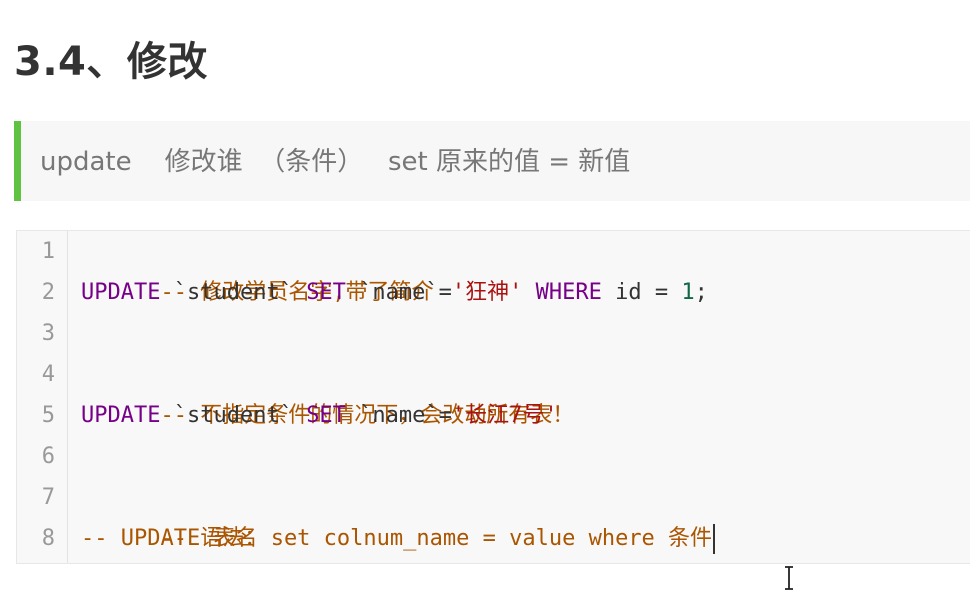 This screenshot has height=604, width=970. Describe the element at coordinates (487, 292) in the screenshot. I see `sql-string: '狂神'` at that location.